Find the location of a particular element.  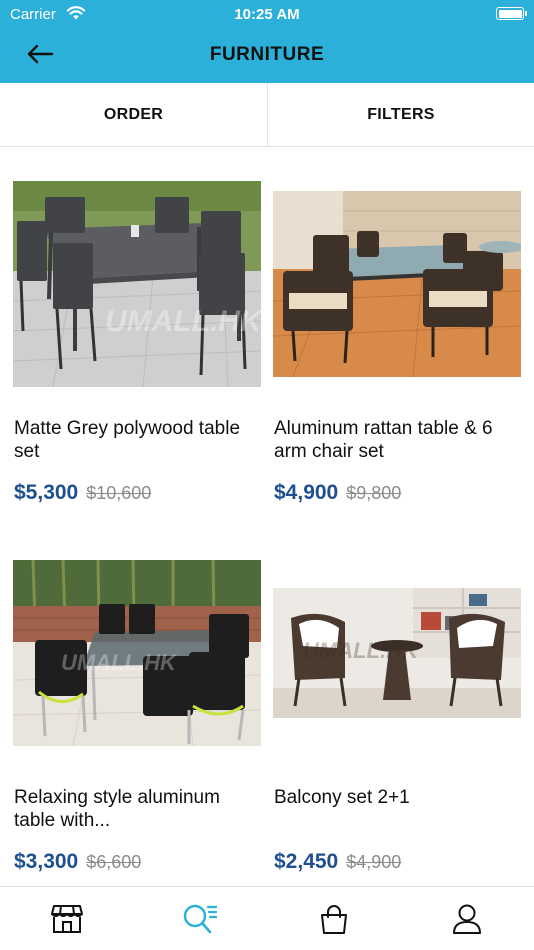

status-bar: Carrier 10:25 AM is located at coordinates (267, 14).